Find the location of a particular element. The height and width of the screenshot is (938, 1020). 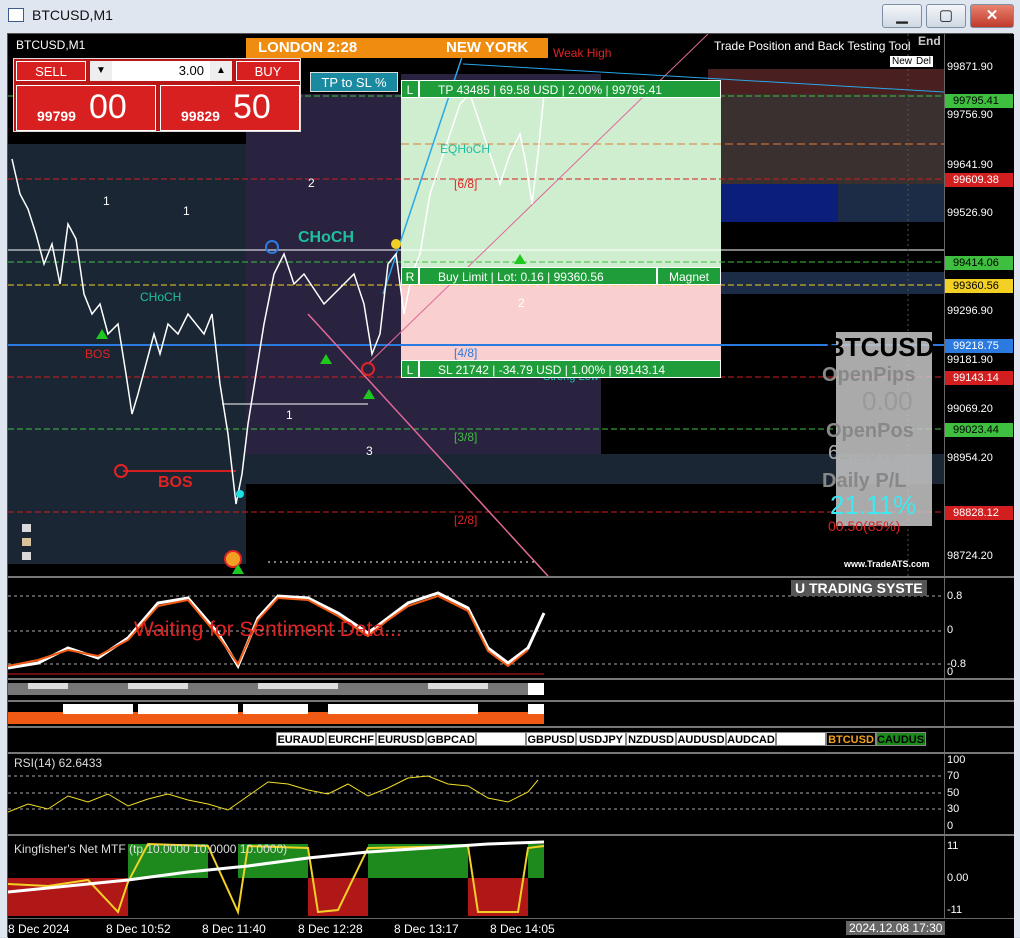

lot-input: 3.00 is located at coordinates (161, 71).